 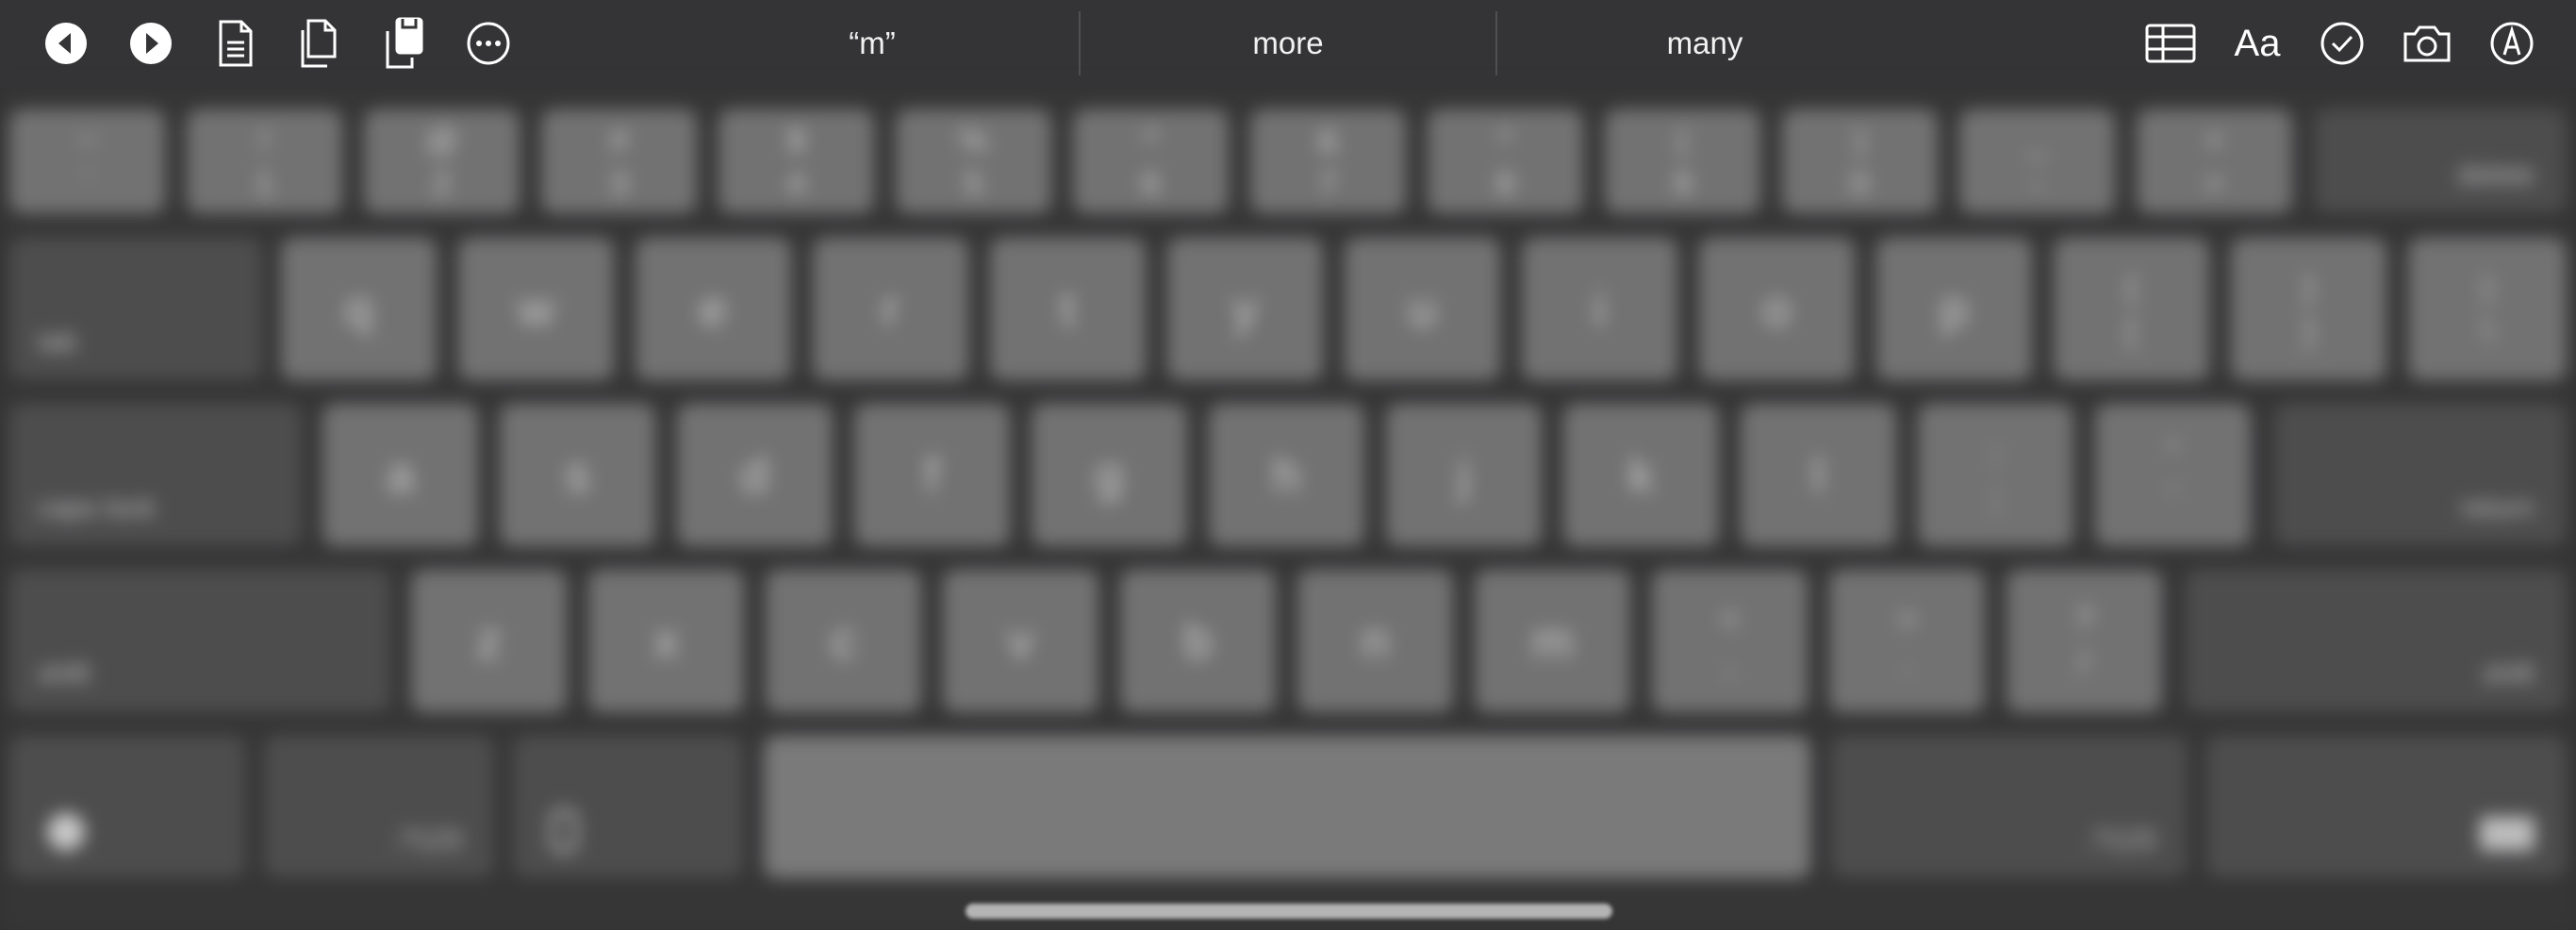 What do you see at coordinates (87, 161) in the screenshot?
I see `key-tilde: ~ `` at bounding box center [87, 161].